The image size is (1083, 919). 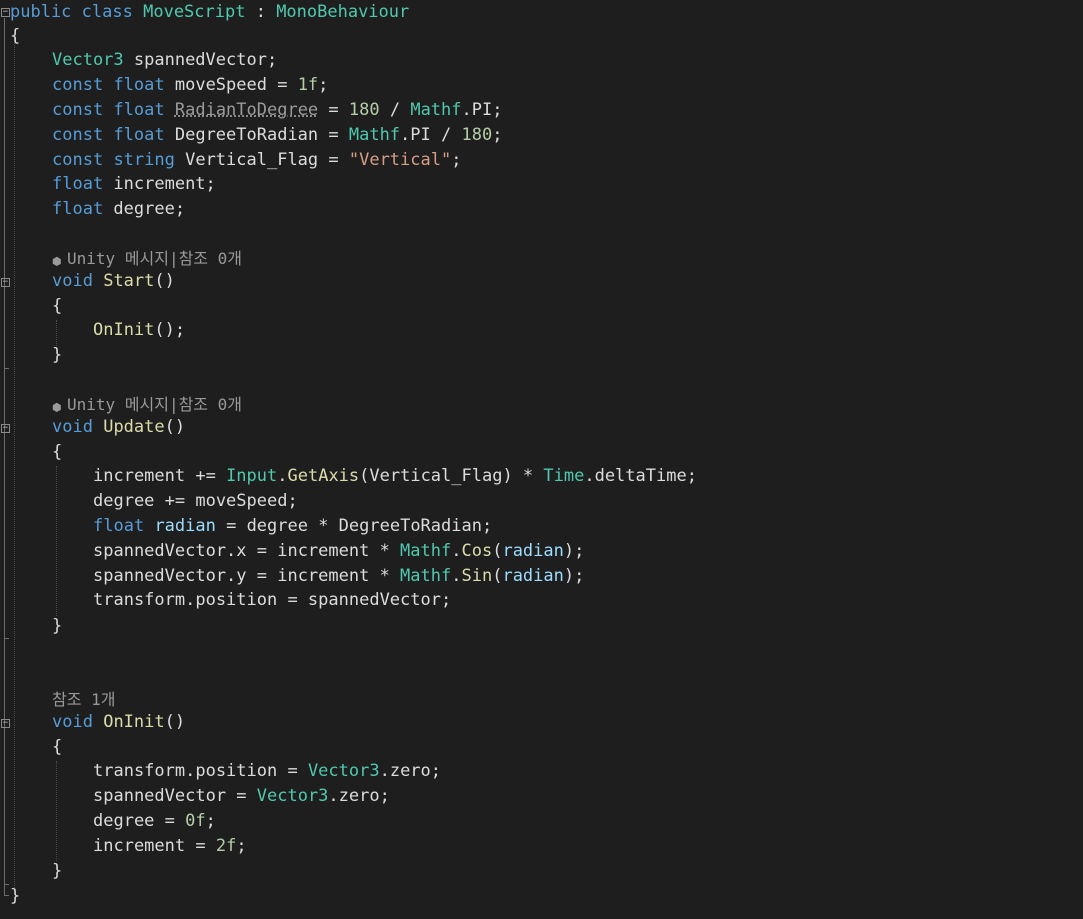 I want to click on code-line-oninit-increment: increment = 2f;, so click(x=170, y=846).